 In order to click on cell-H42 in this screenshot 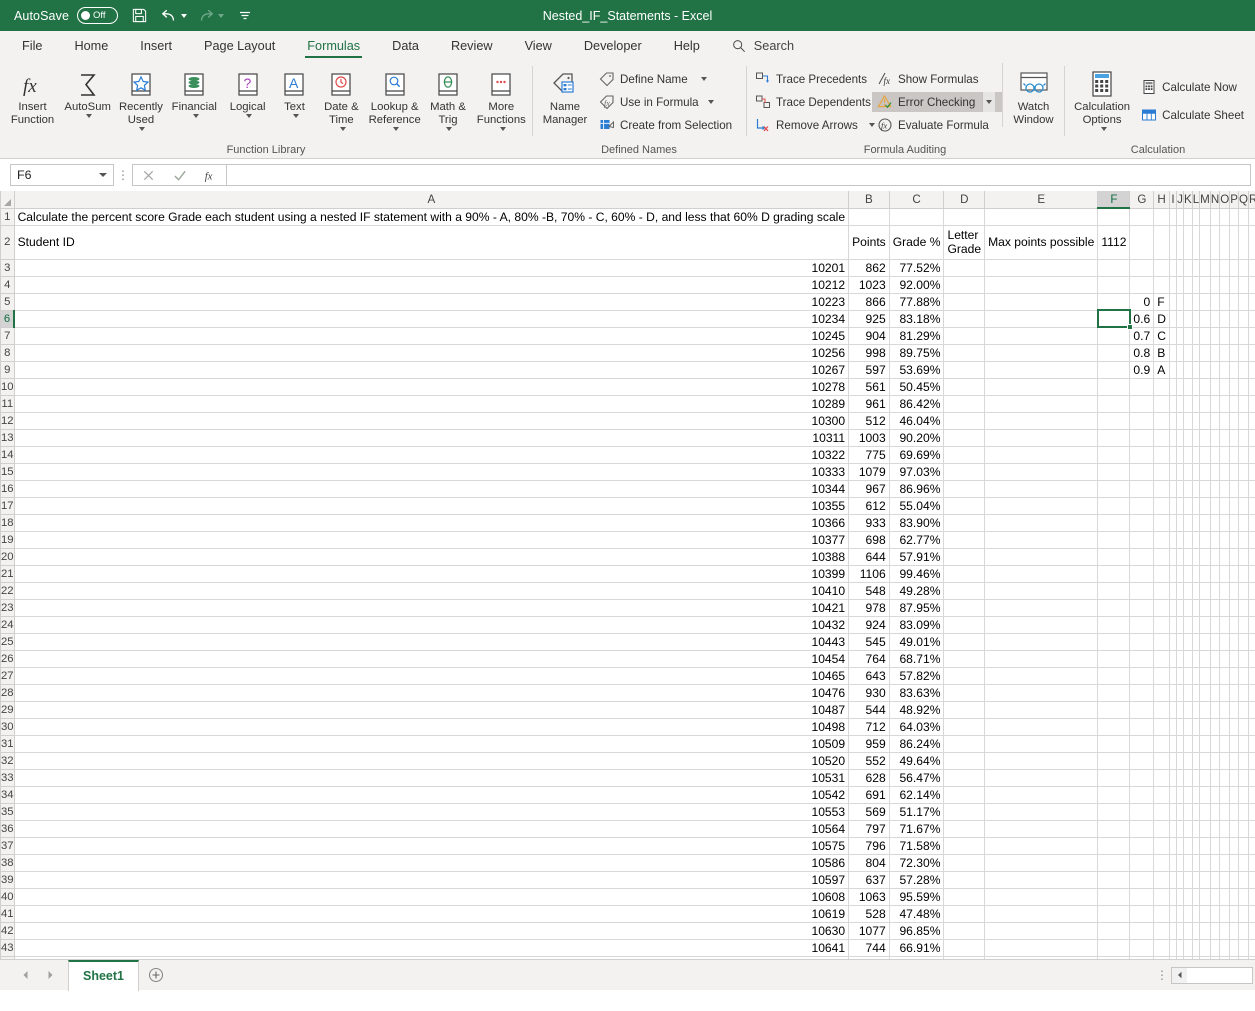, I will do `click(1161, 931)`.